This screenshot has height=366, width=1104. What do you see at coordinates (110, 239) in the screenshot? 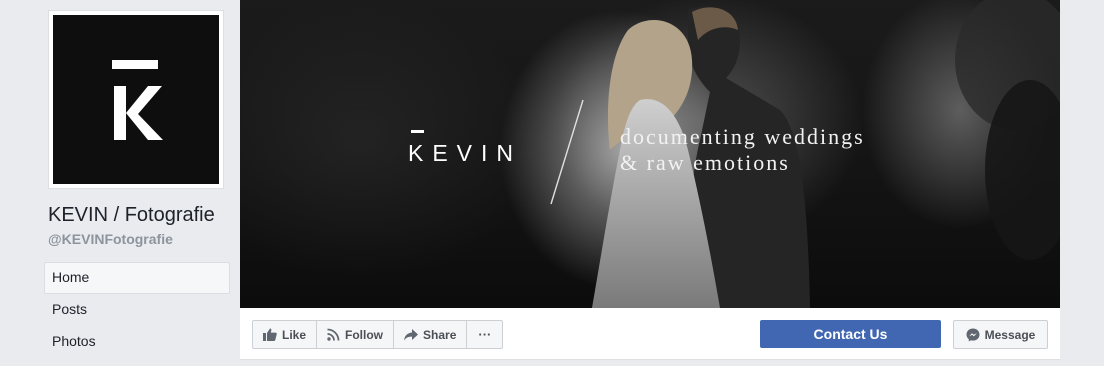
I see `page-handle: @KEVINFotografie` at bounding box center [110, 239].